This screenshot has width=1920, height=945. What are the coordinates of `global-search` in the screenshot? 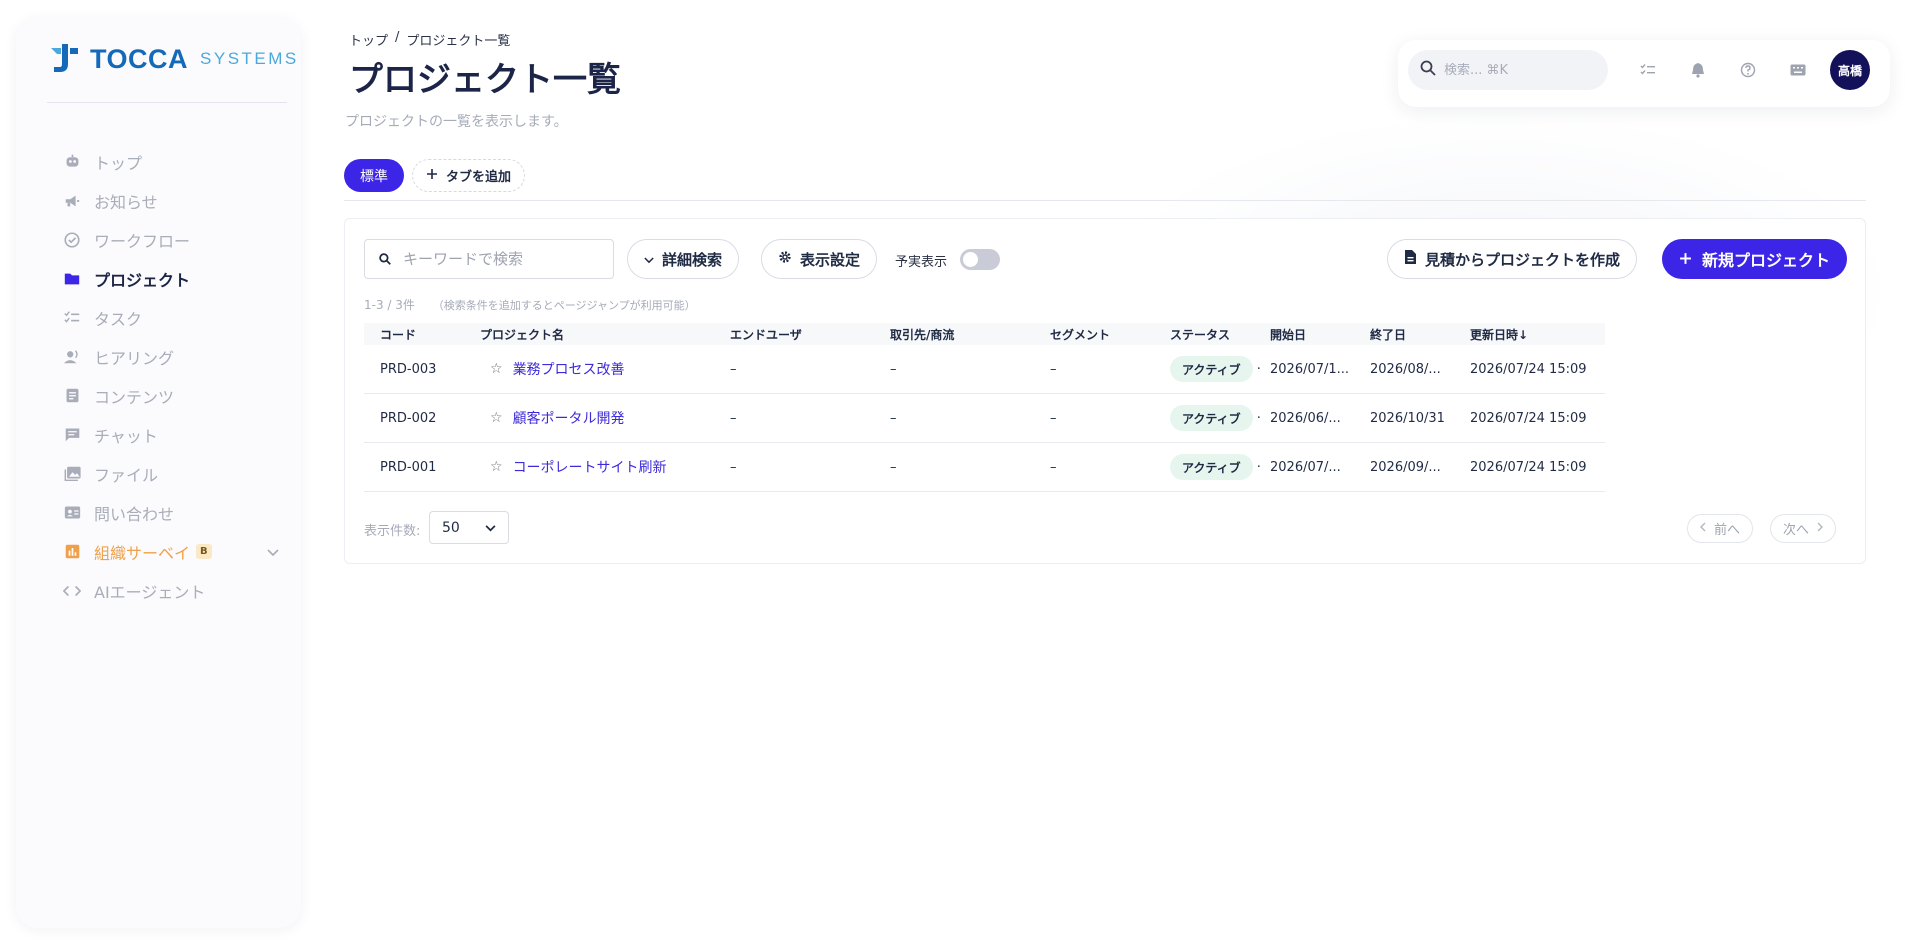 It's located at (1508, 70).